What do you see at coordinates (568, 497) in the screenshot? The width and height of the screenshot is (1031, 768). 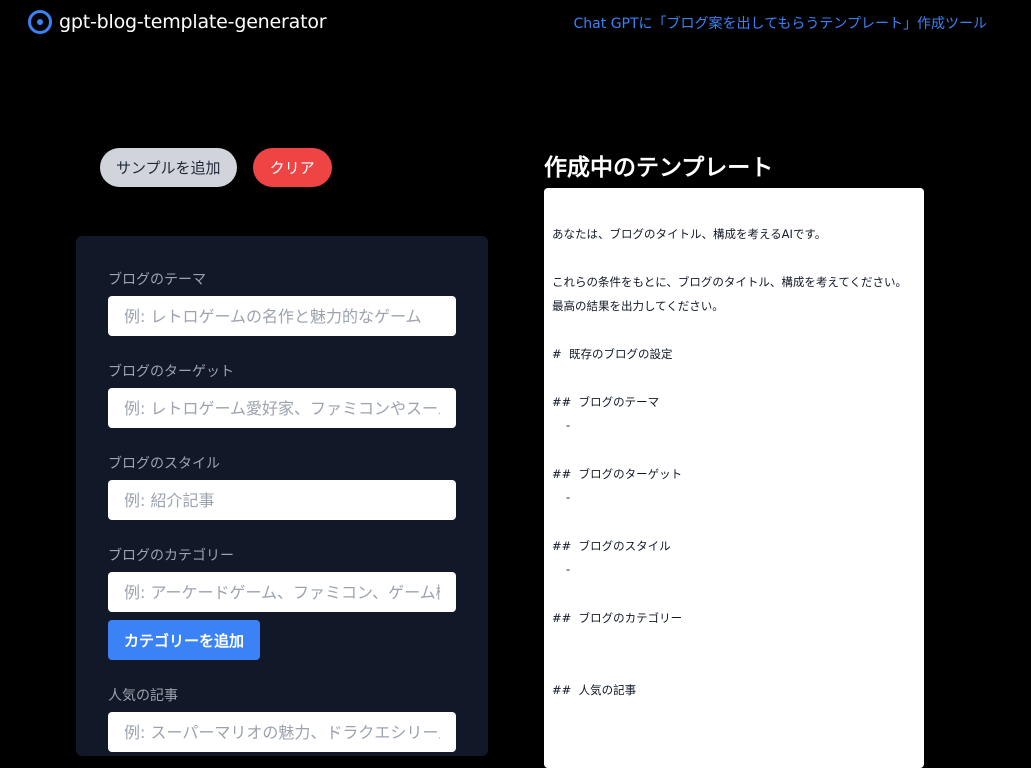 I see `preview-target-value: -` at bounding box center [568, 497].